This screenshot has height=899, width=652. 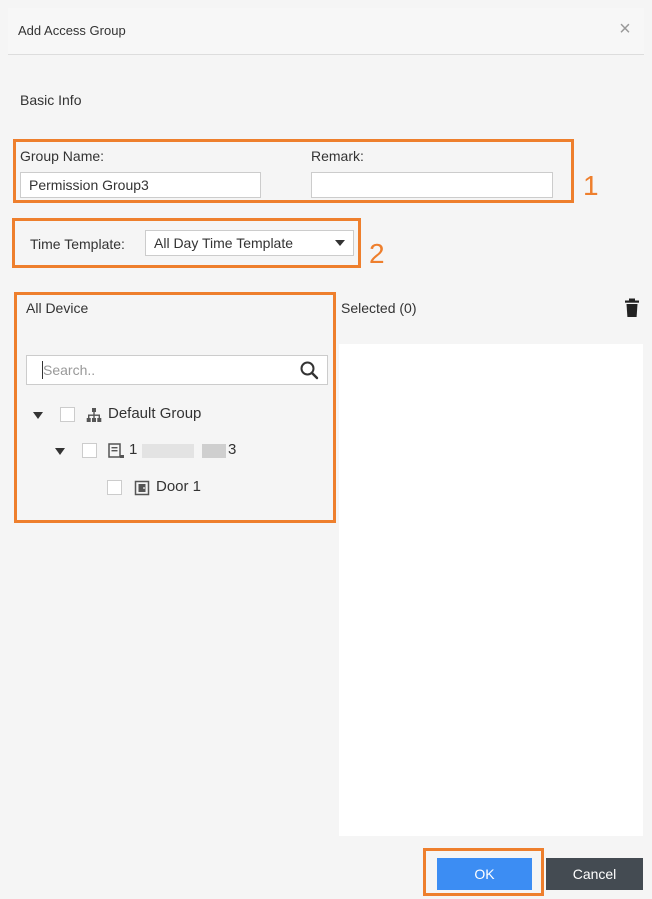 What do you see at coordinates (179, 486) in the screenshot?
I see `tree-node-label: Door 1` at bounding box center [179, 486].